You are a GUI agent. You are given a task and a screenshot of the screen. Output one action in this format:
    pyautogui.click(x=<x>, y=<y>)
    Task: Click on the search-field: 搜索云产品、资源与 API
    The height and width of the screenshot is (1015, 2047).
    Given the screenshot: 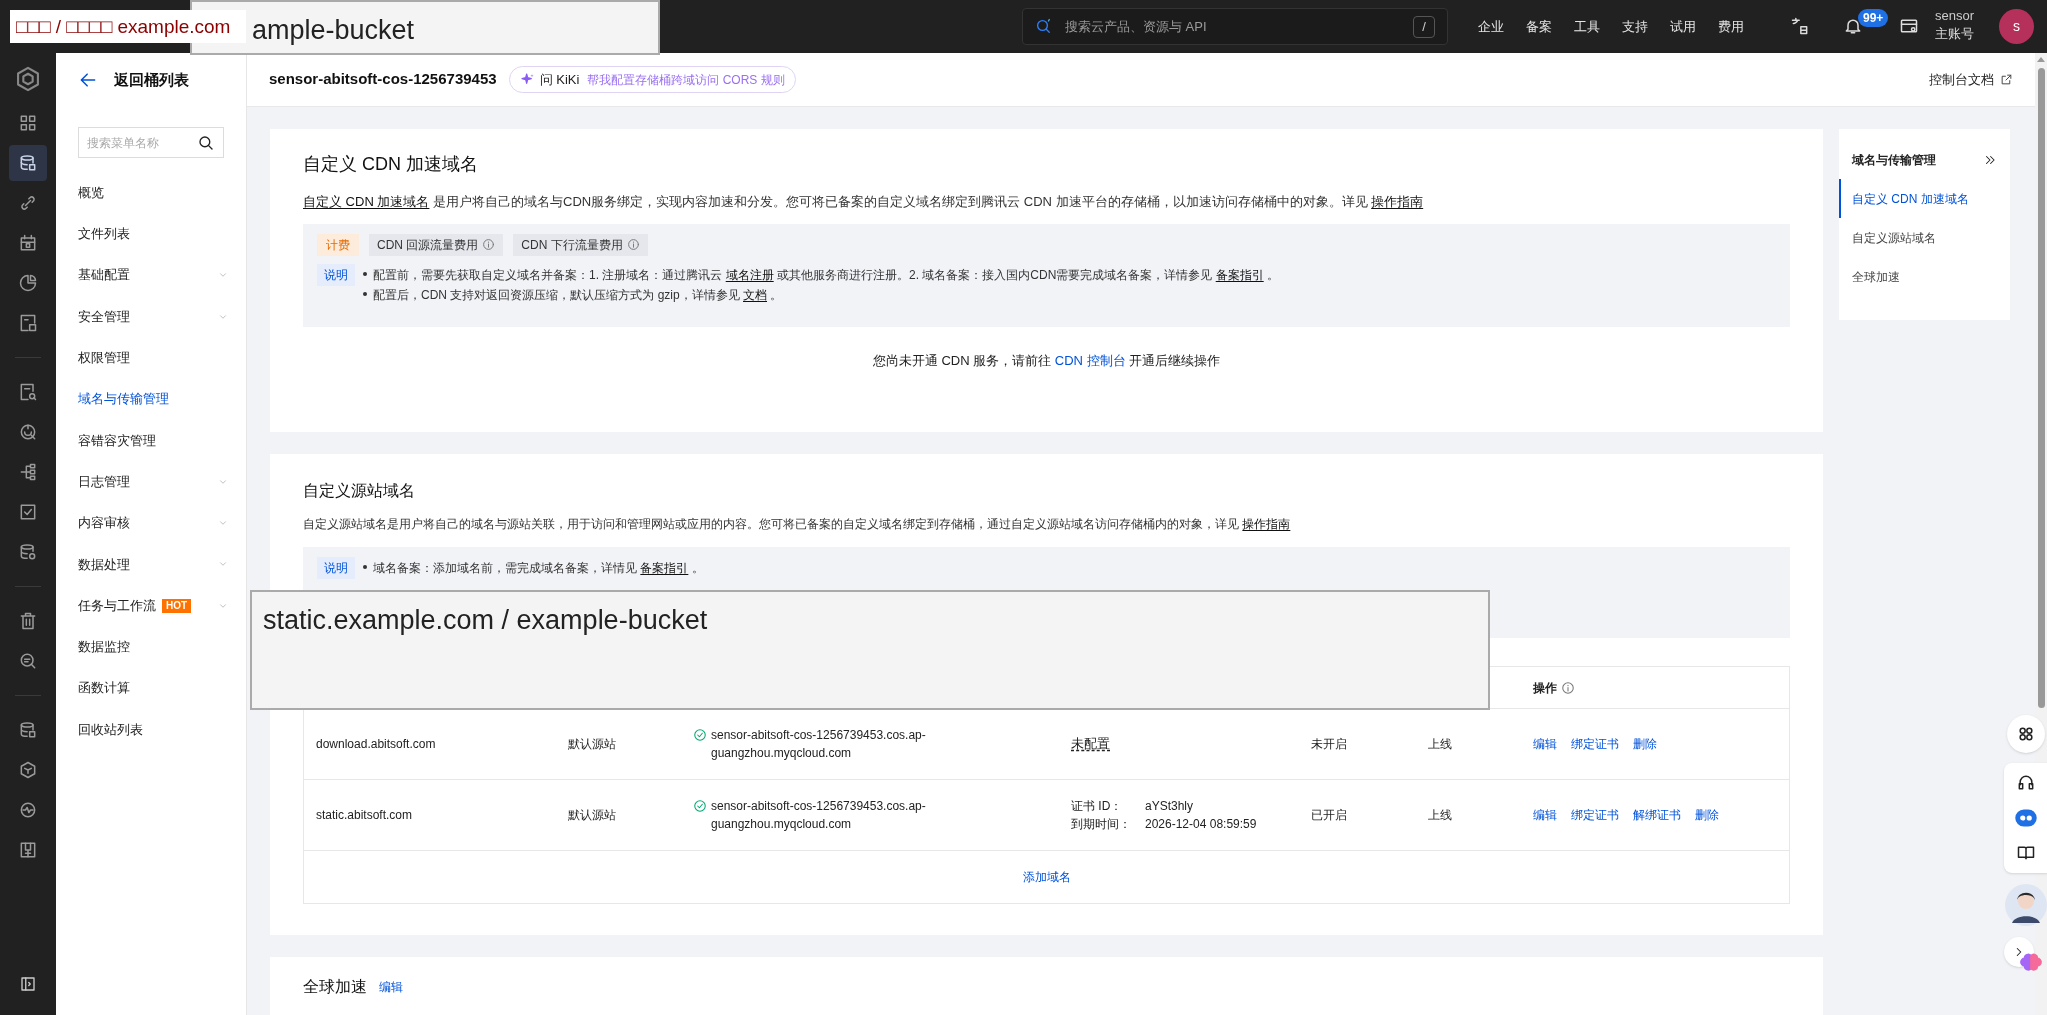 What is the action you would take?
    pyautogui.click(x=1233, y=26)
    